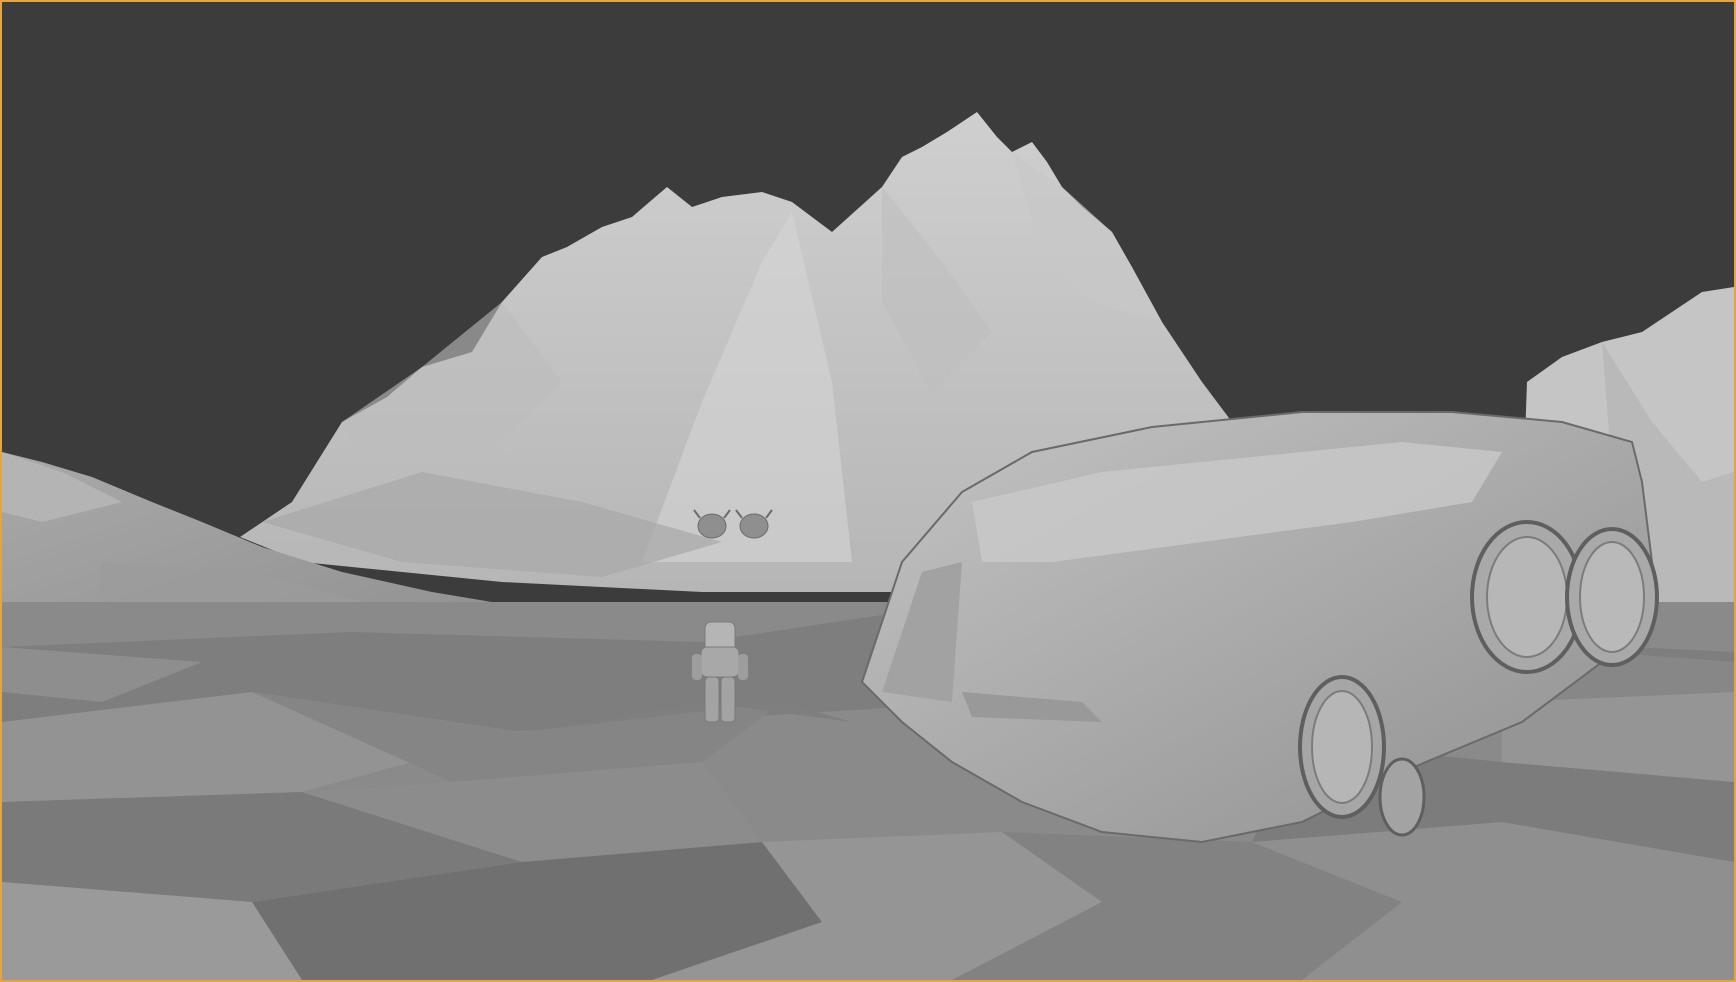 This screenshot has height=982, width=1736. I want to click on engine-lower-left, so click(1342, 747).